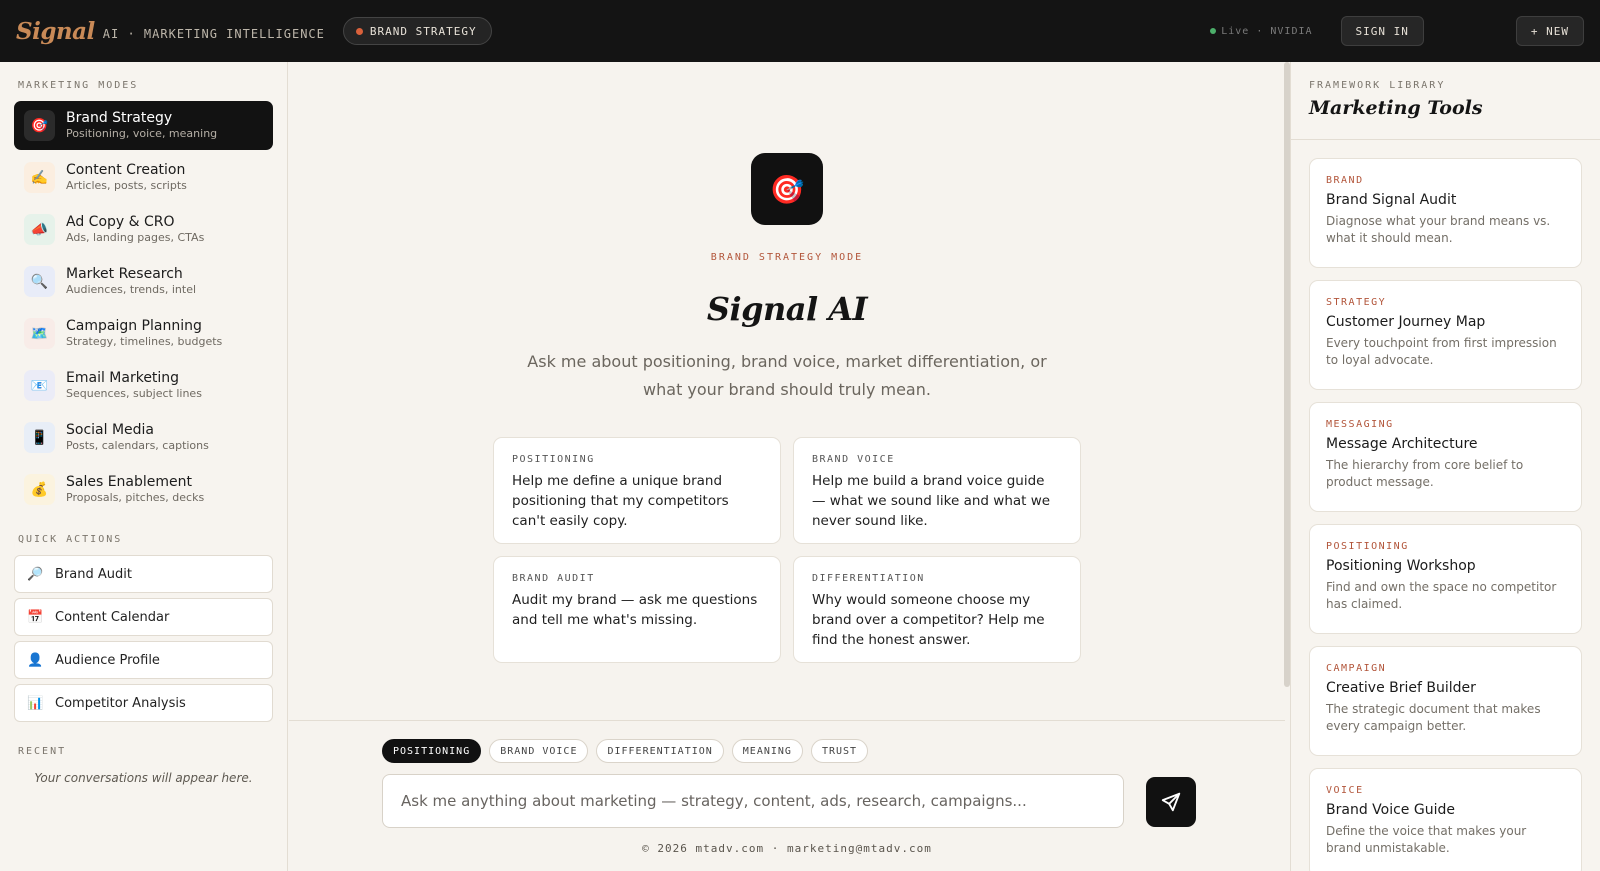 This screenshot has height=871, width=1600. Describe the element at coordinates (120, 703) in the screenshot. I see `quick-action-label: Competitor Analysis` at that location.